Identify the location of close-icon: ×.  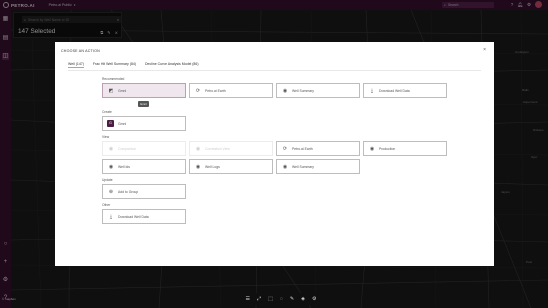
(484, 50).